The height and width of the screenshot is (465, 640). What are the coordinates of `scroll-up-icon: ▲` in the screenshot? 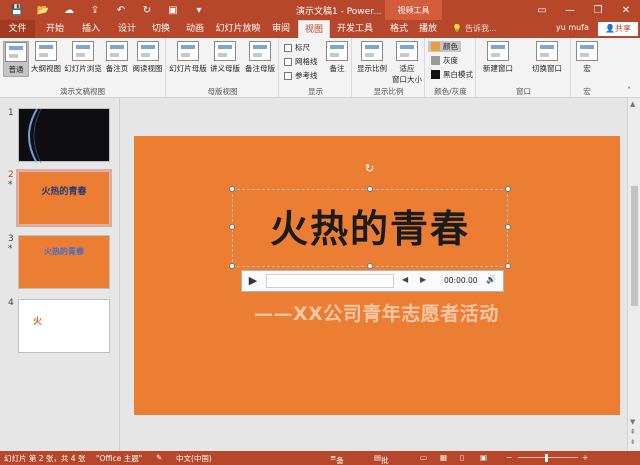 It's located at (632, 104).